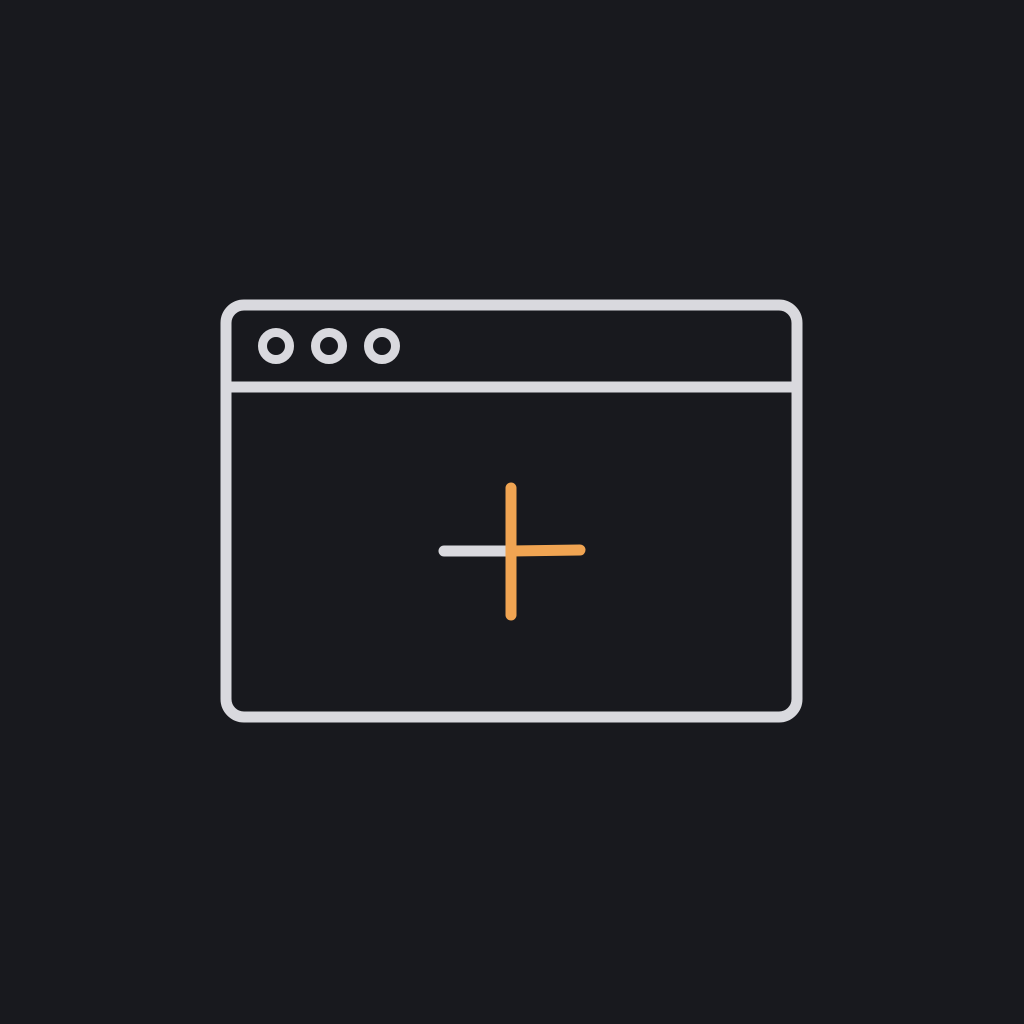  Describe the element at coordinates (329, 346) in the screenshot. I see `window-dot-2-icon` at that location.